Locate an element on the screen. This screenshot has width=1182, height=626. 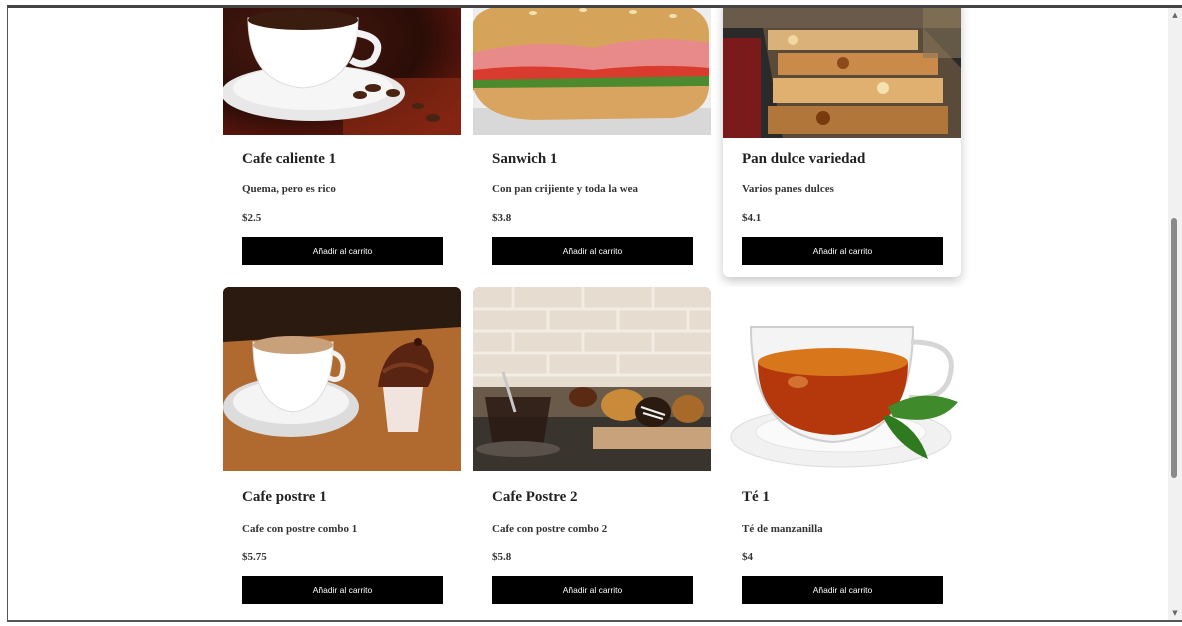
tea-cup-image is located at coordinates (842, 379).